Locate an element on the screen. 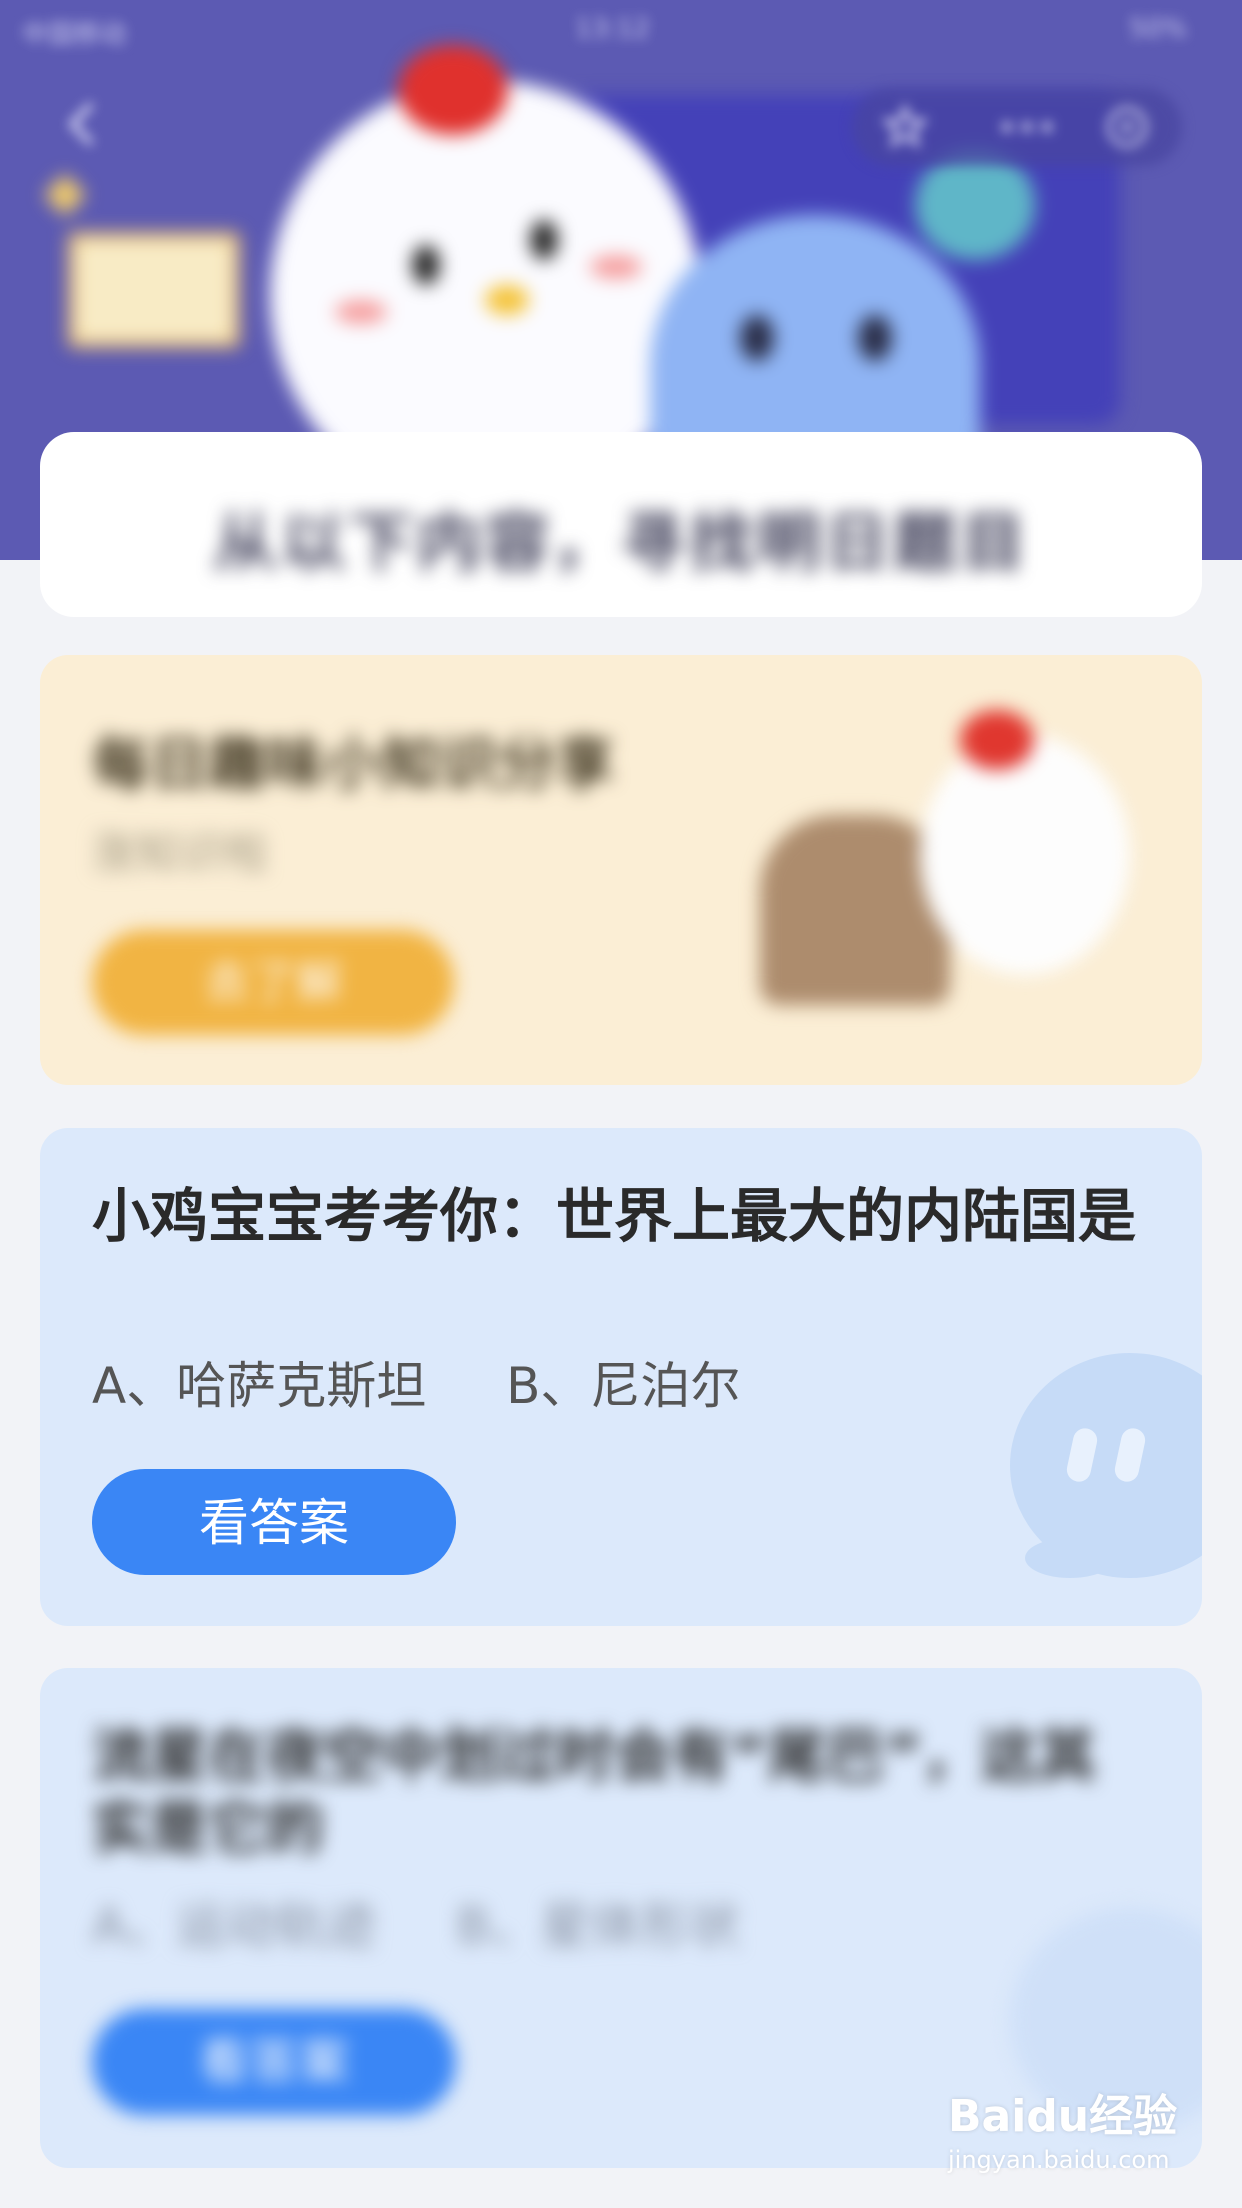 The image size is (1242, 2208). sparkle-icon is located at coordinates (65, 195).